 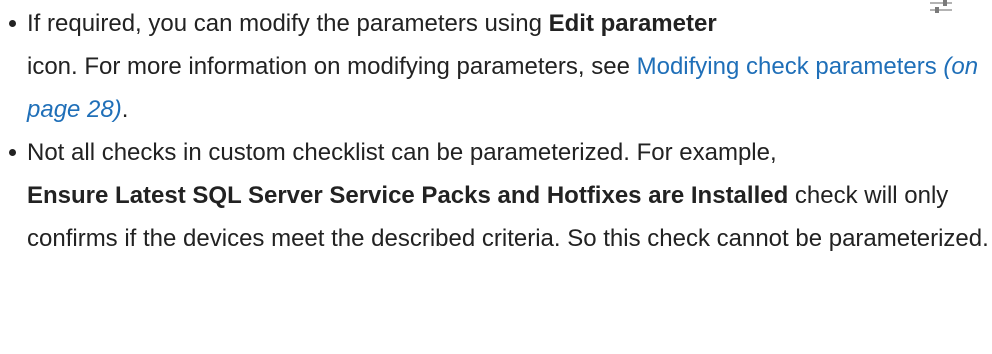 I want to click on sentence-end: ., so click(x=125, y=109).